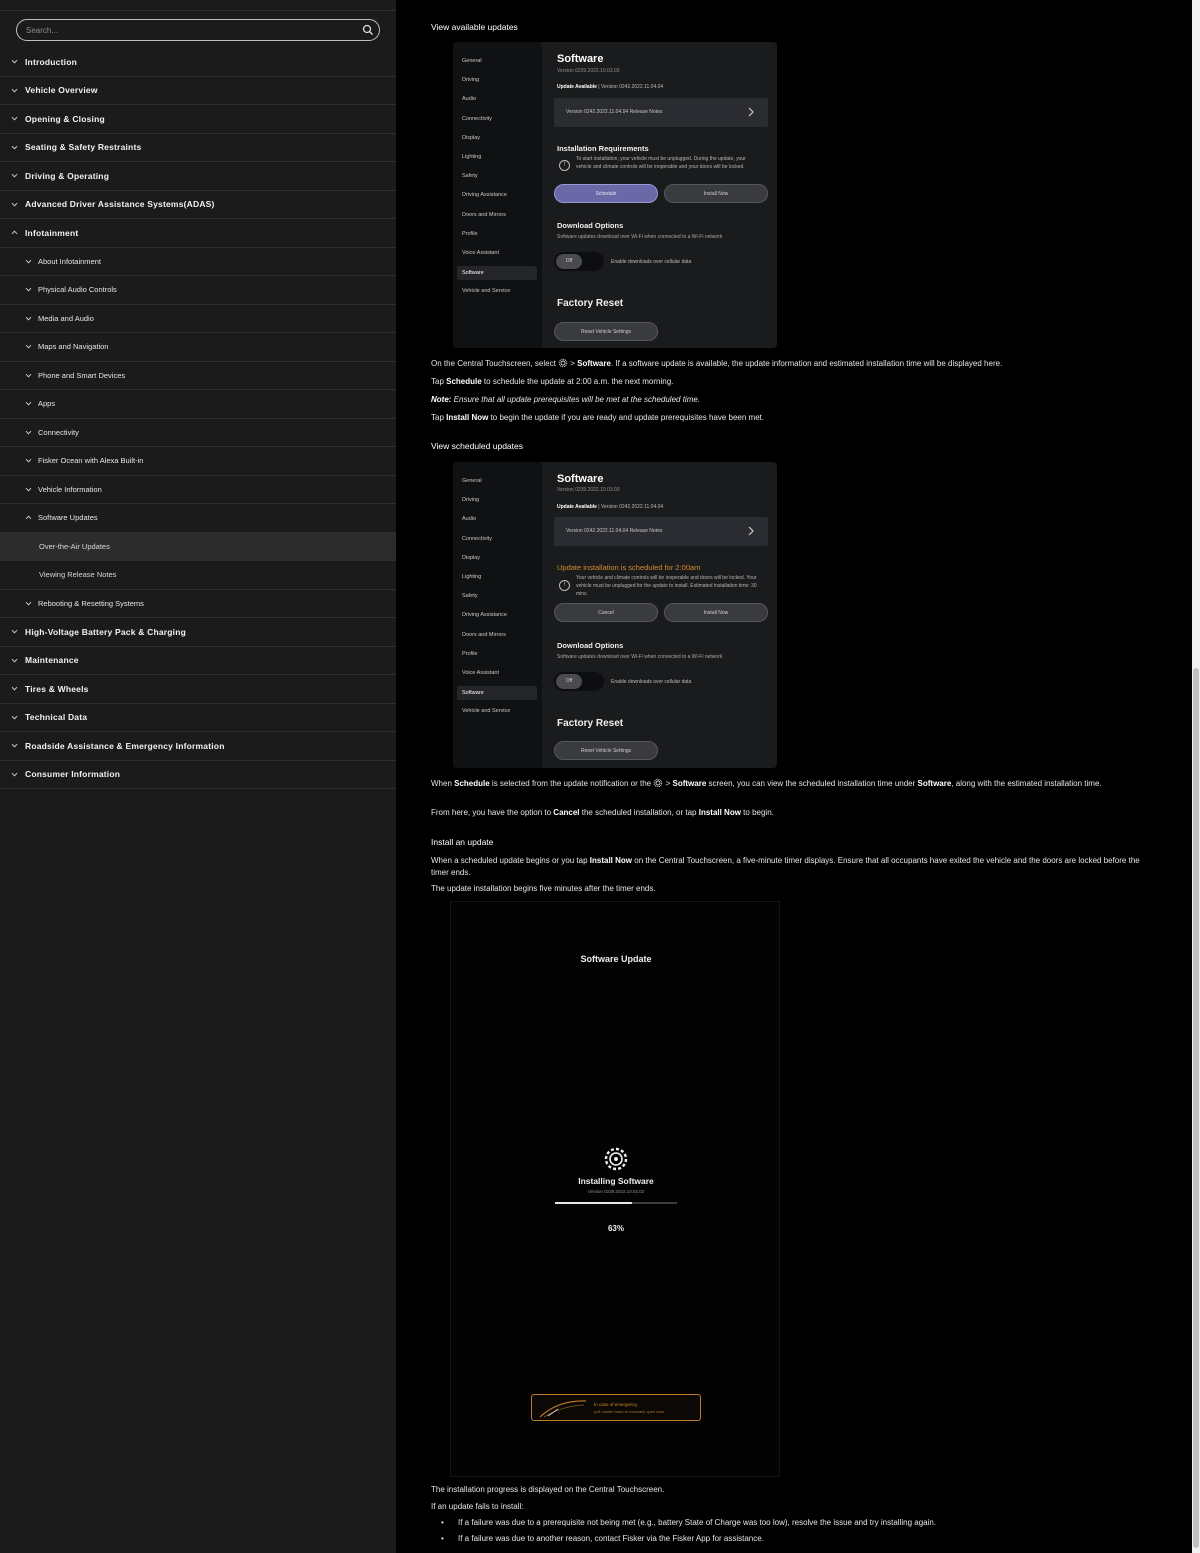 The width and height of the screenshot is (1200, 1553). What do you see at coordinates (198, 490) in the screenshot?
I see `sidebar-item-vehicle-information: Vehicle Information` at bounding box center [198, 490].